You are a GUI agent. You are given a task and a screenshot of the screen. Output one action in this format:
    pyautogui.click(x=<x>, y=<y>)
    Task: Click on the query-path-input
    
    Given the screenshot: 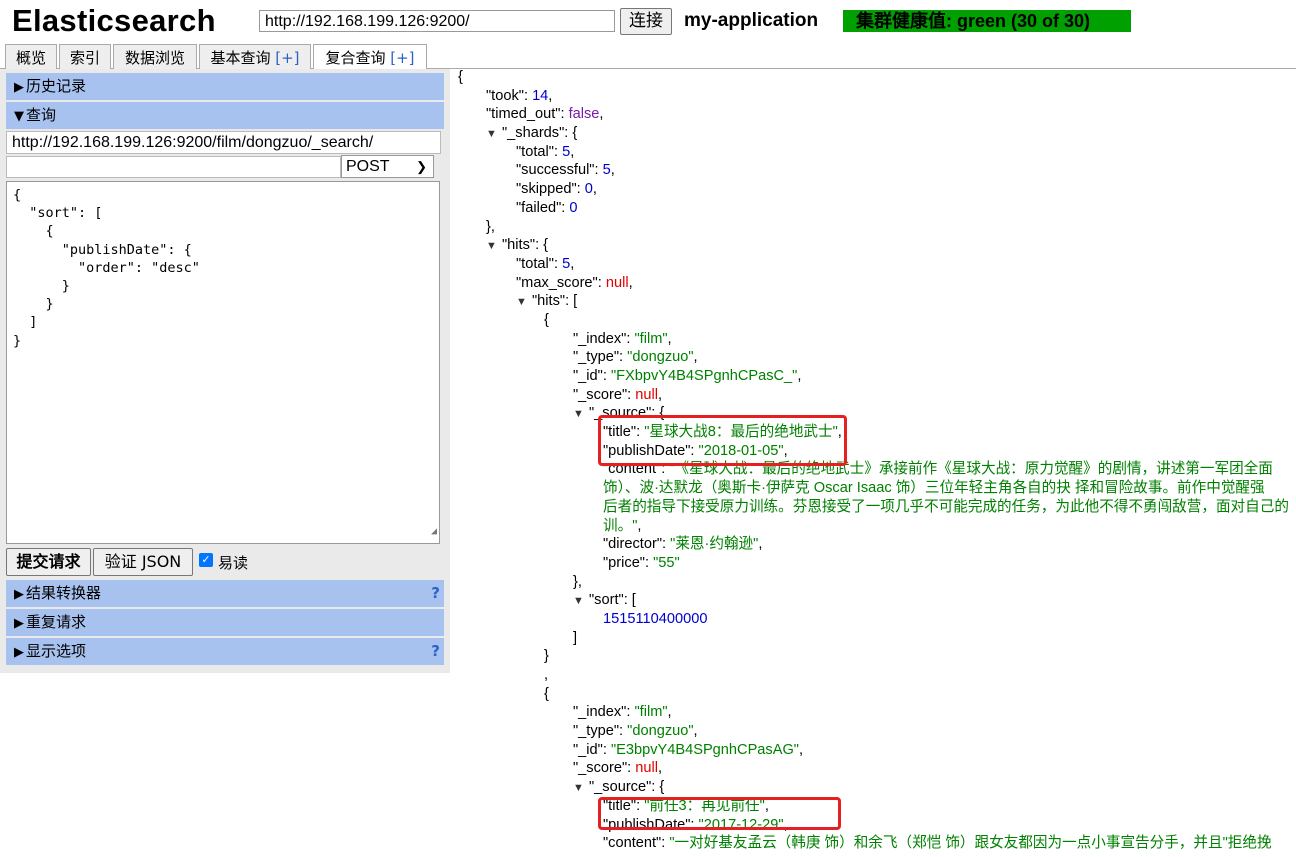 What is the action you would take?
    pyautogui.click(x=173, y=167)
    